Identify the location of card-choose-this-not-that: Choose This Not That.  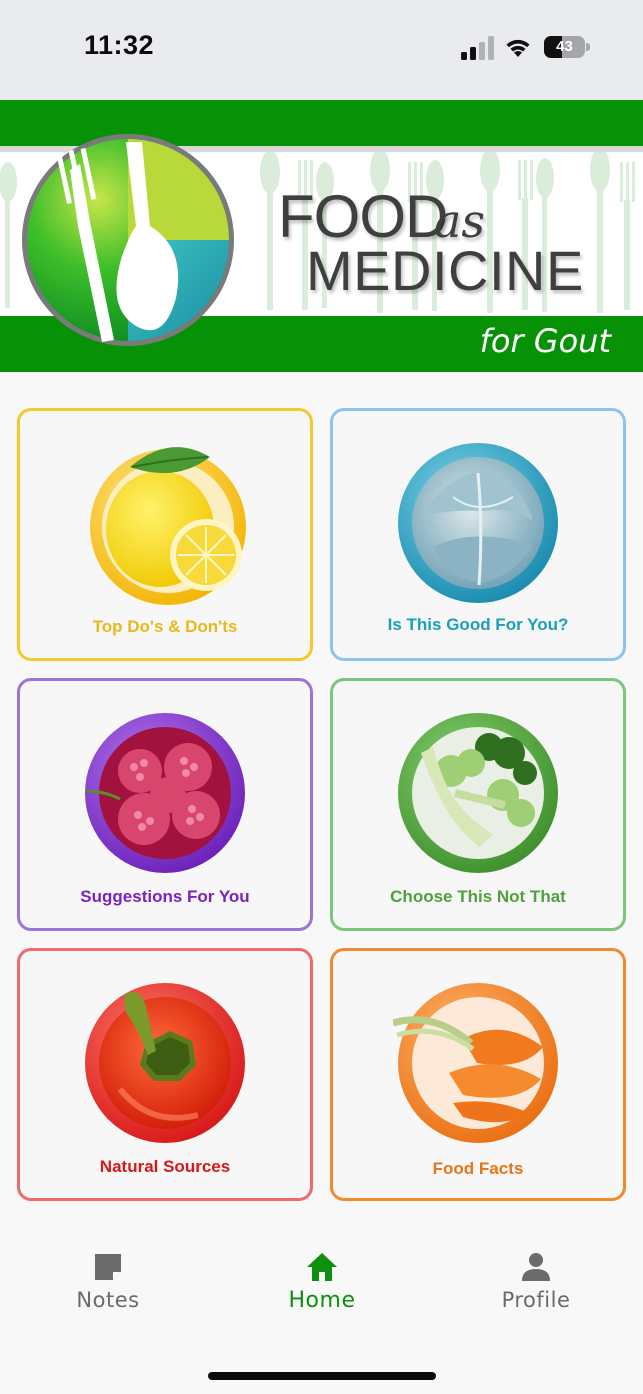
(478, 804).